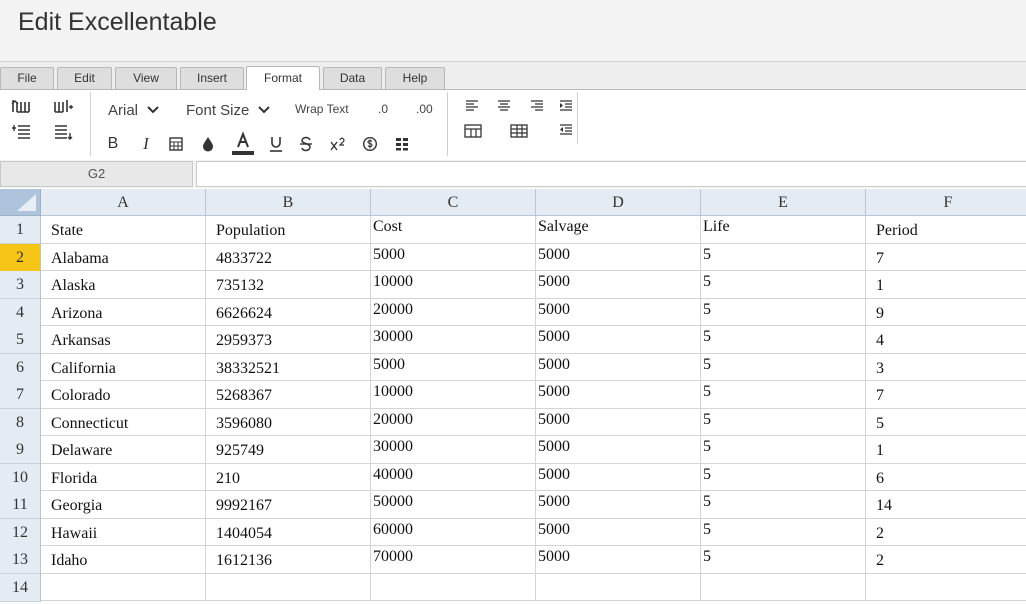  Describe the element at coordinates (519, 131) in the screenshot. I see `table-grid-icon` at that location.